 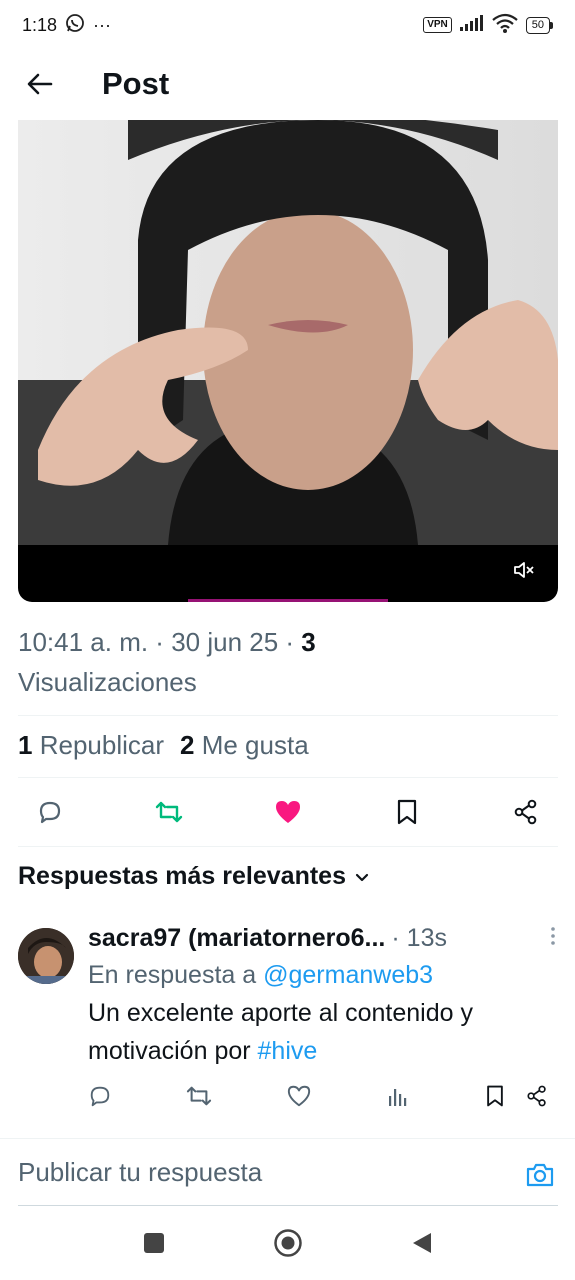 What do you see at coordinates (348, 975) in the screenshot?
I see `reply-to-mention: @germanweb3` at bounding box center [348, 975].